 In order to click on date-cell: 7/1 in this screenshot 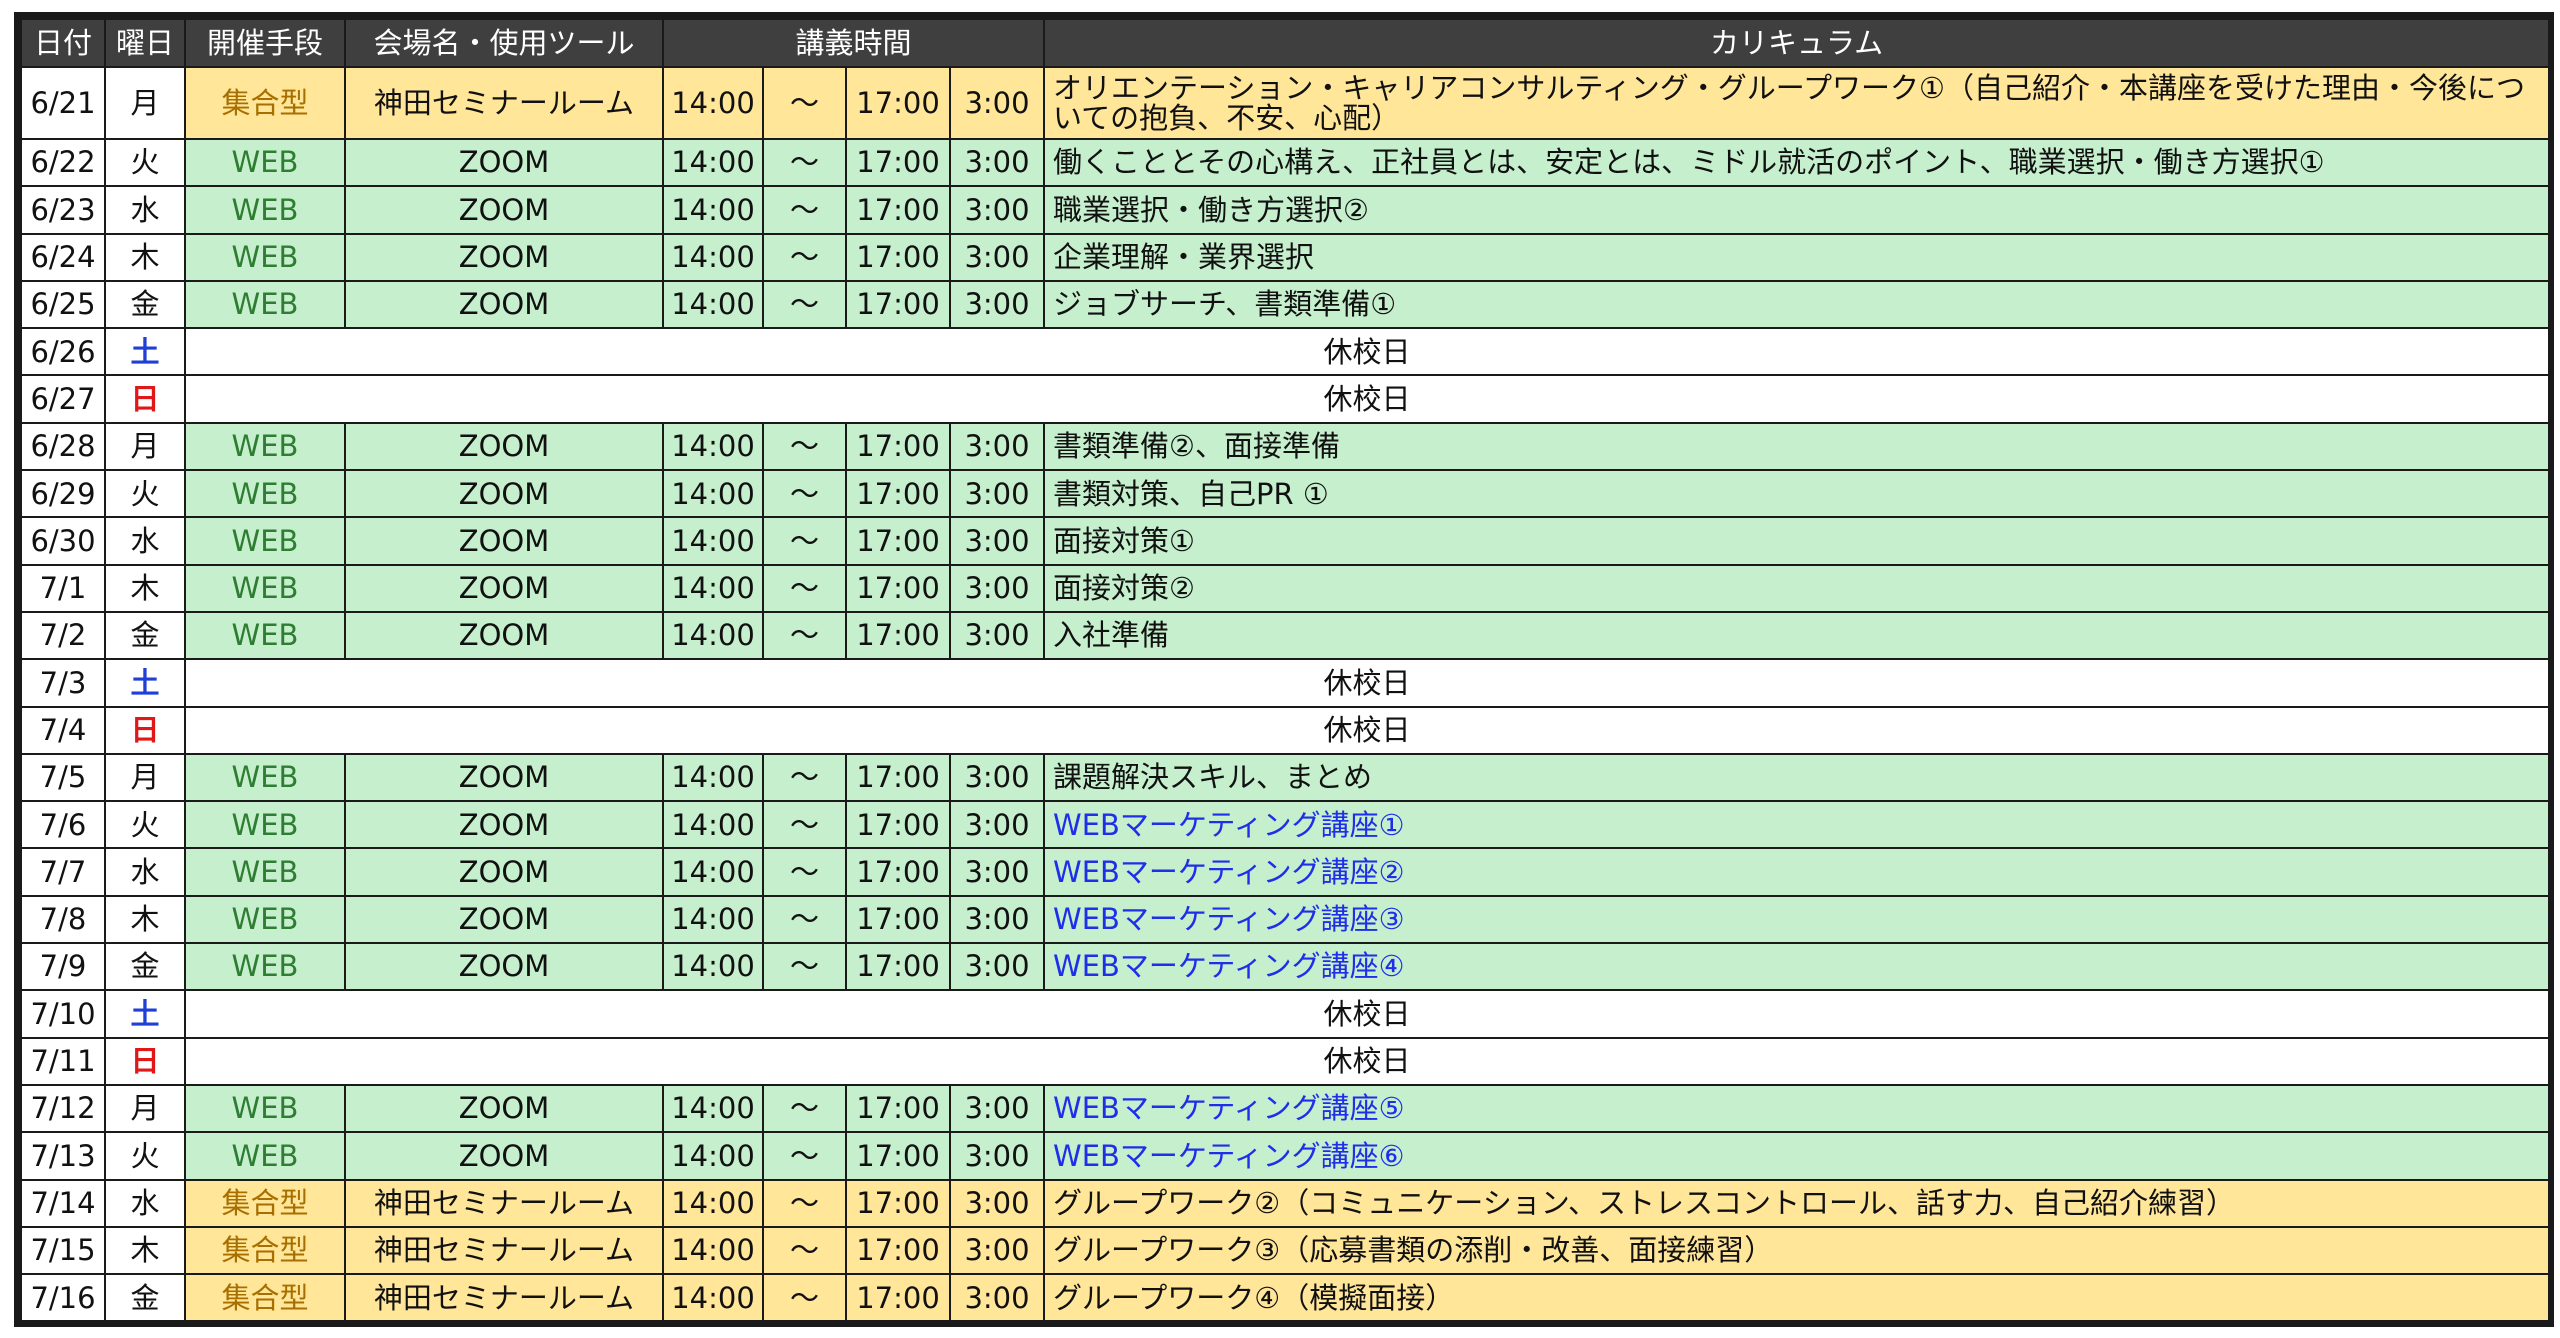, I will do `click(63, 588)`.